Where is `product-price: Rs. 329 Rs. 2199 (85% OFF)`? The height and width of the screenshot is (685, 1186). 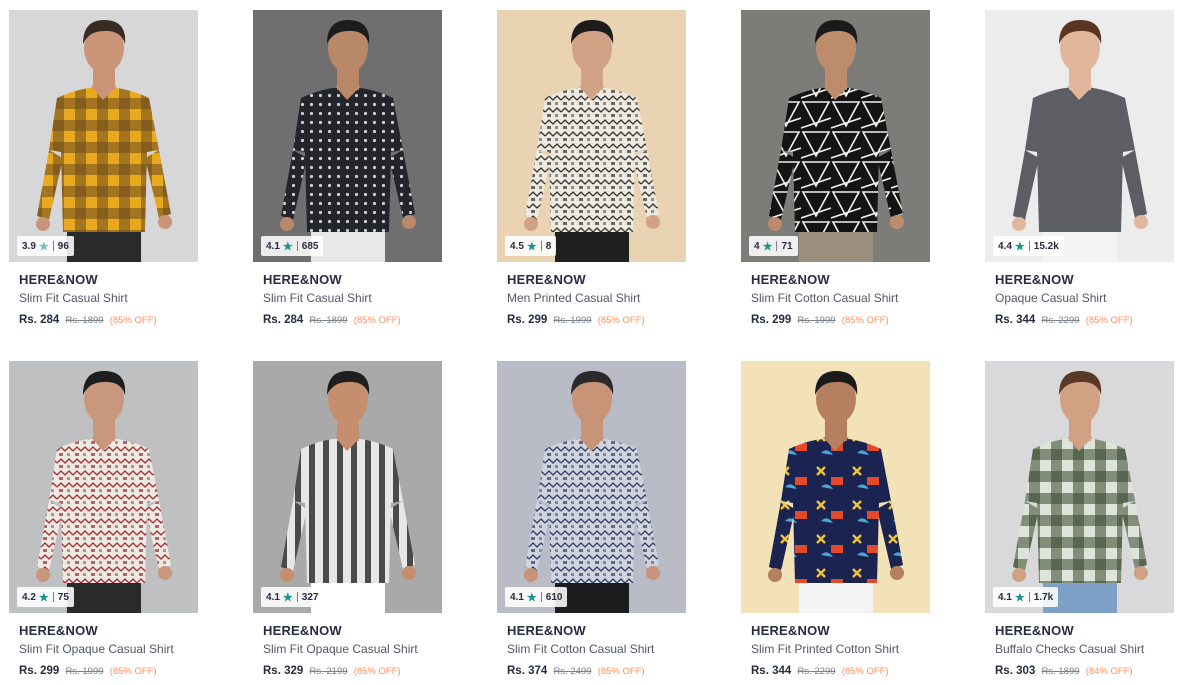
product-price: Rs. 329 Rs. 2199 (85% OFF) is located at coordinates (352, 671).